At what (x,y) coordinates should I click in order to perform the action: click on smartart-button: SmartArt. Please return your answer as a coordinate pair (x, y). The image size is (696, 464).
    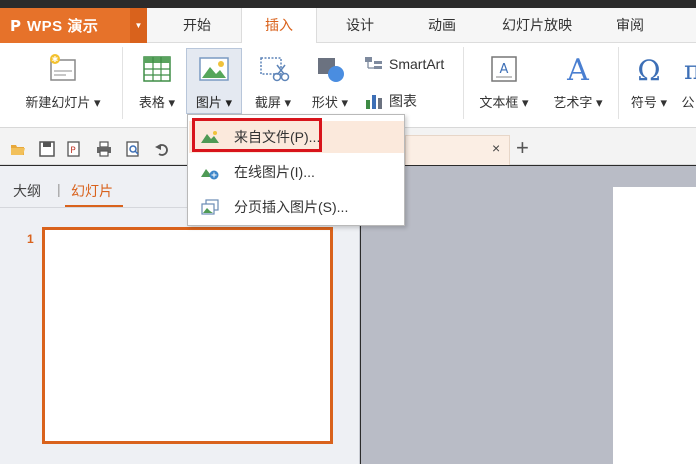
    Looking at the image, I should click on (404, 64).